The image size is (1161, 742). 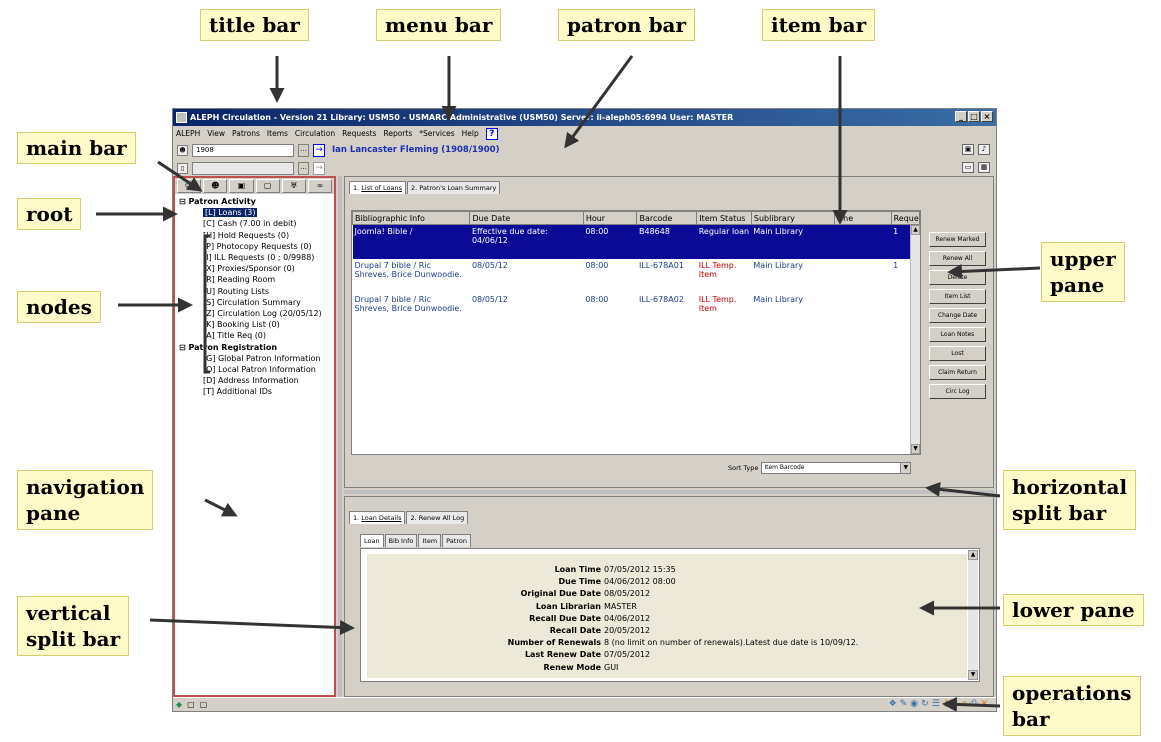 I want to click on nodes-bracket, so click(x=206, y=304).